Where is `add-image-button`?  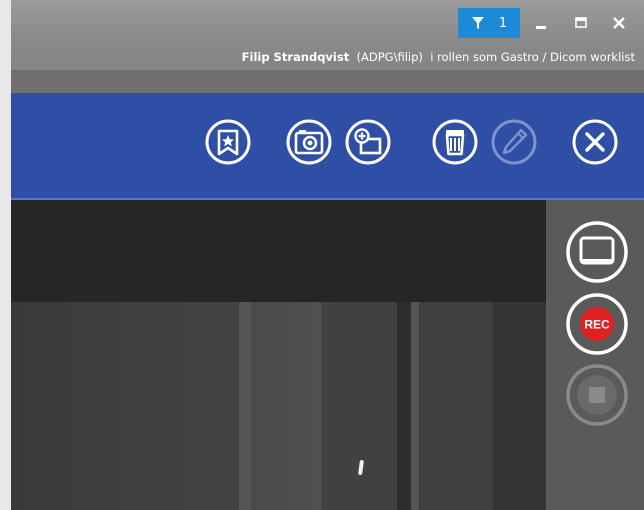
add-image-button is located at coordinates (368, 142).